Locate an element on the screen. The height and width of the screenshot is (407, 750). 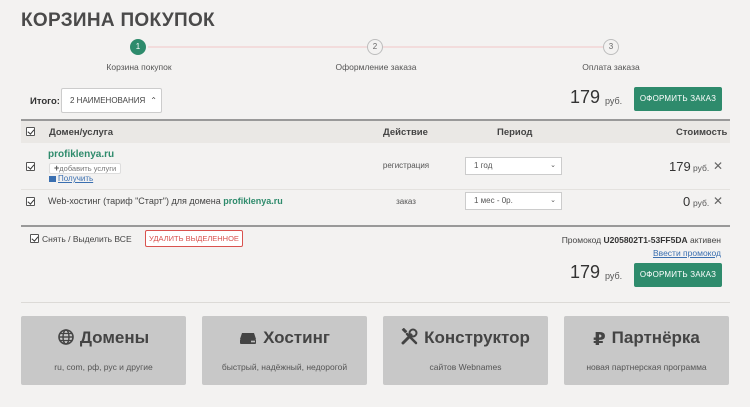
items-count-label: 2 НАИМЕНОВАНИЯ is located at coordinates (108, 100).